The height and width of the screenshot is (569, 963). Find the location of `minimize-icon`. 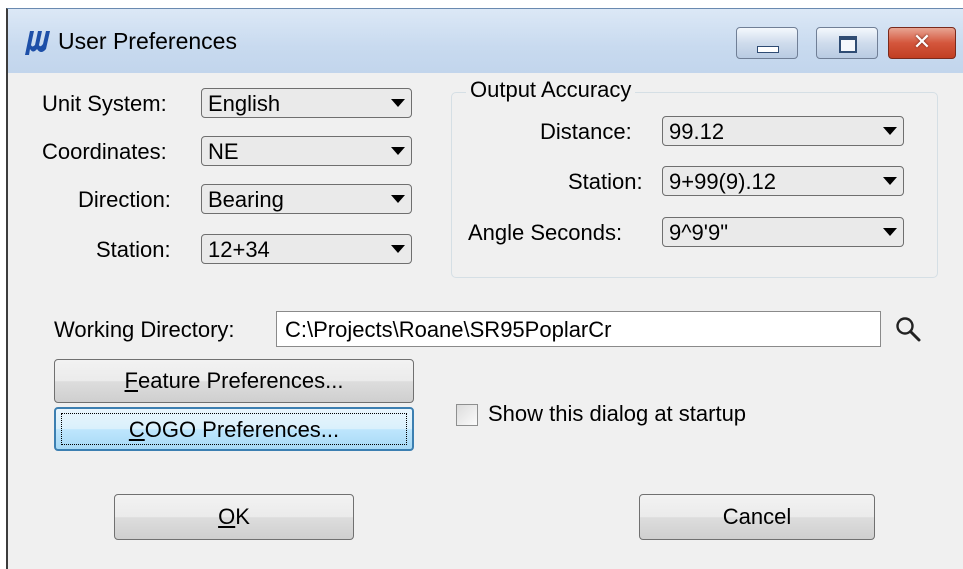

minimize-icon is located at coordinates (768, 49).